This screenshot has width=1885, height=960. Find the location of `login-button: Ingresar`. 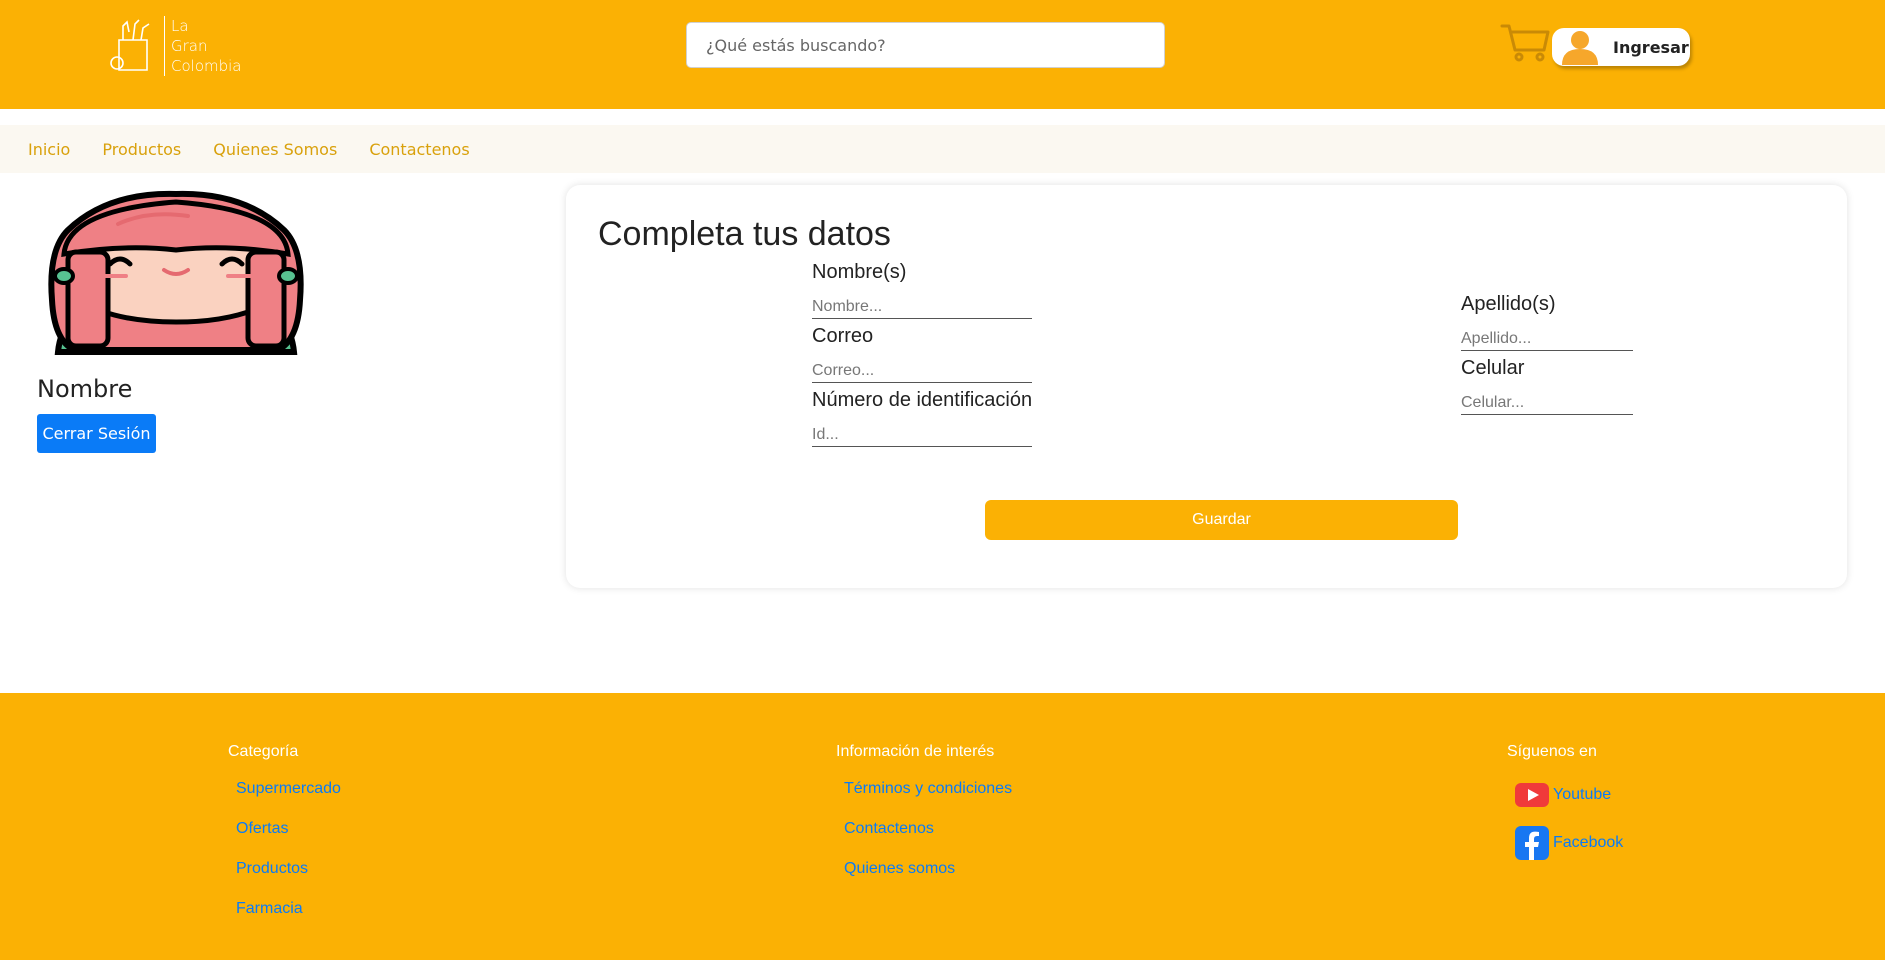

login-button: Ingresar is located at coordinates (1621, 47).